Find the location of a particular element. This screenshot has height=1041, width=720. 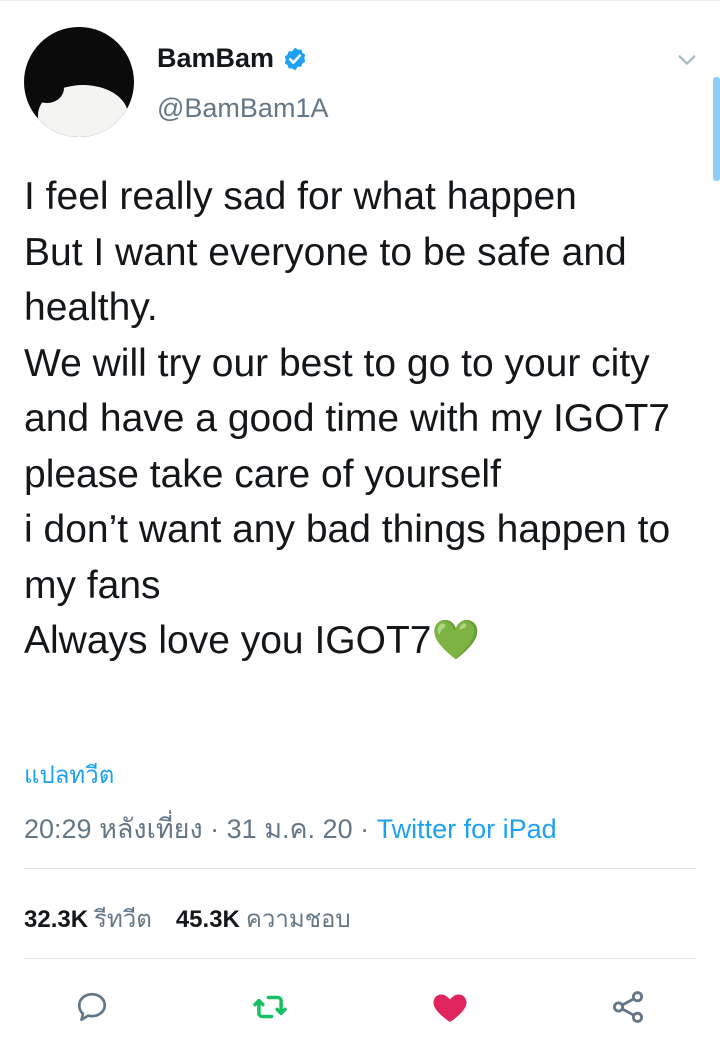

retweet-icon is located at coordinates (270, 1007).